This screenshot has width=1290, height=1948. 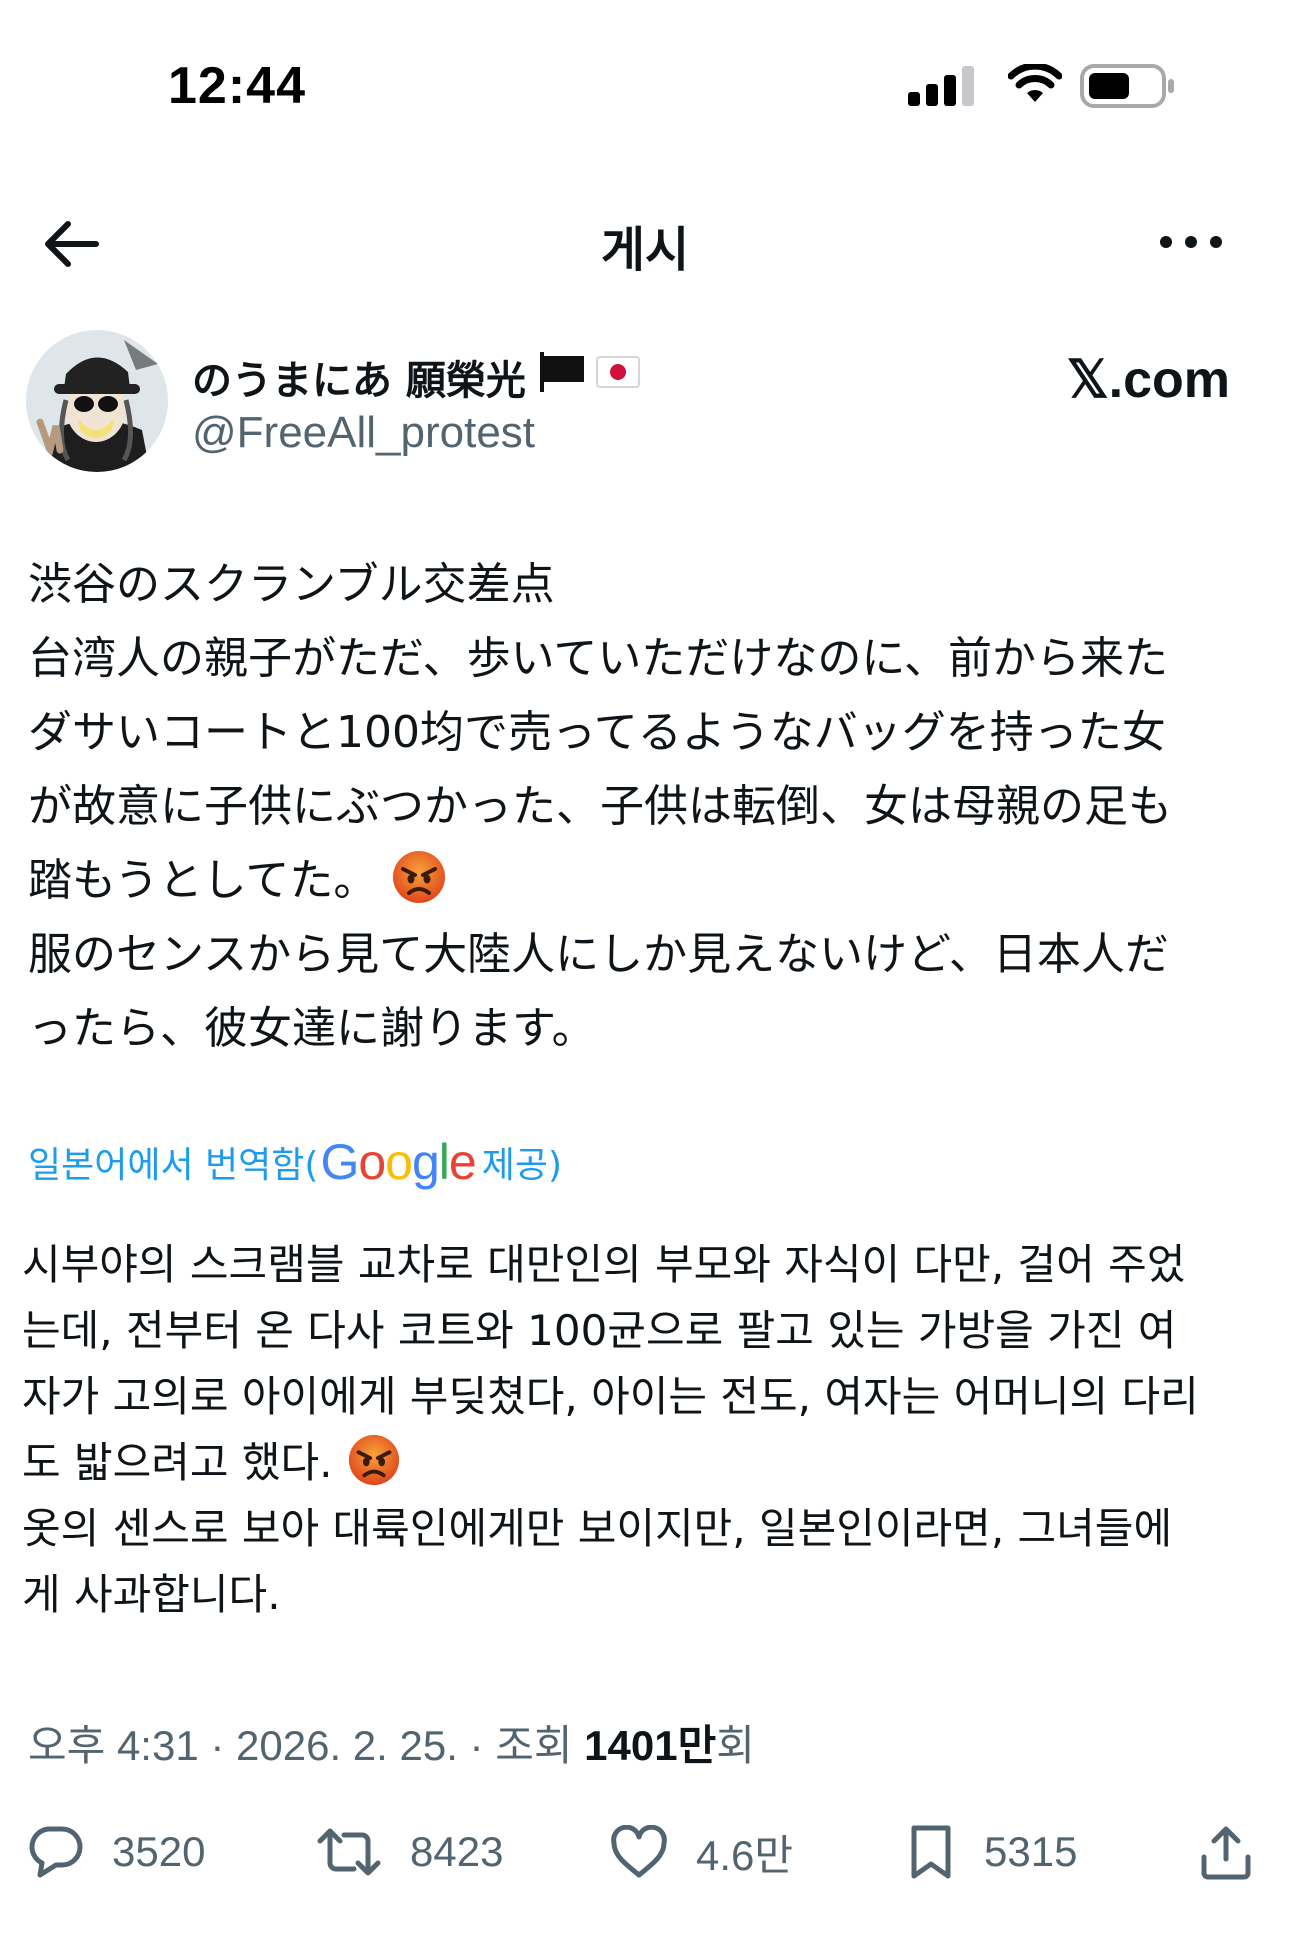 What do you see at coordinates (941, 86) in the screenshot?
I see `signal-icon` at bounding box center [941, 86].